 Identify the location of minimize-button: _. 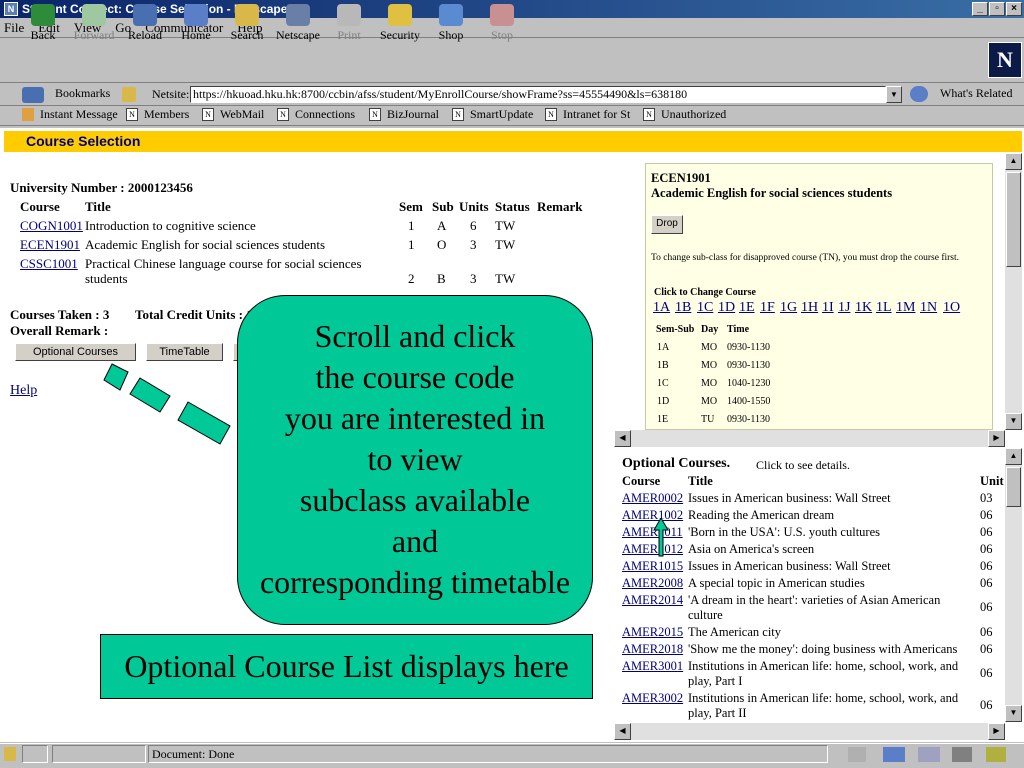
(980, 9).